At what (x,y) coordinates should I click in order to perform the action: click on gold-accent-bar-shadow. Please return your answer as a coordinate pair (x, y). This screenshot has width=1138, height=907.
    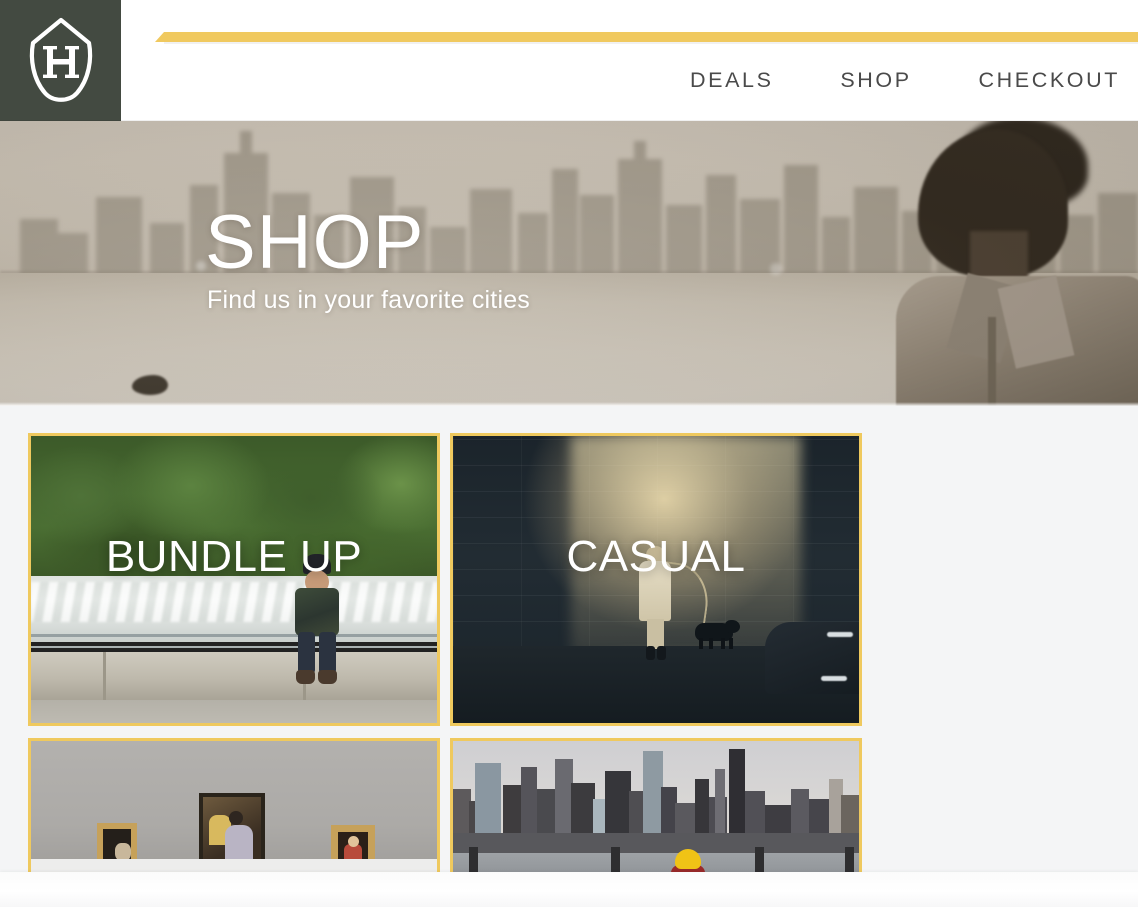
    Looking at the image, I should click on (651, 43).